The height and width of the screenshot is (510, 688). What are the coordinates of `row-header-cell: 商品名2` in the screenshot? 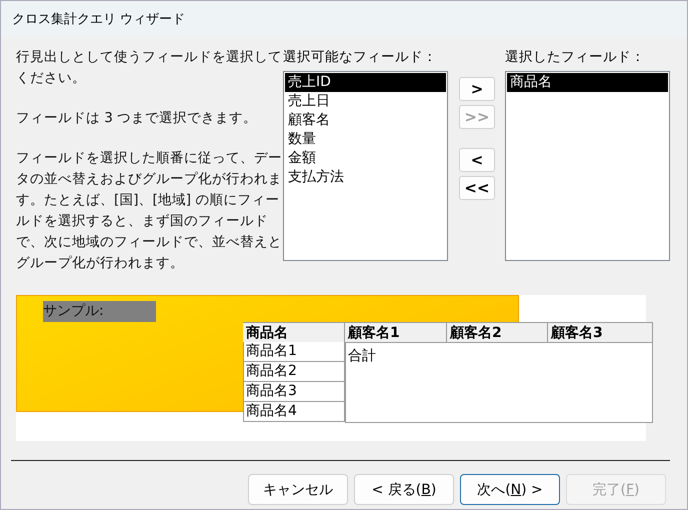 It's located at (294, 372).